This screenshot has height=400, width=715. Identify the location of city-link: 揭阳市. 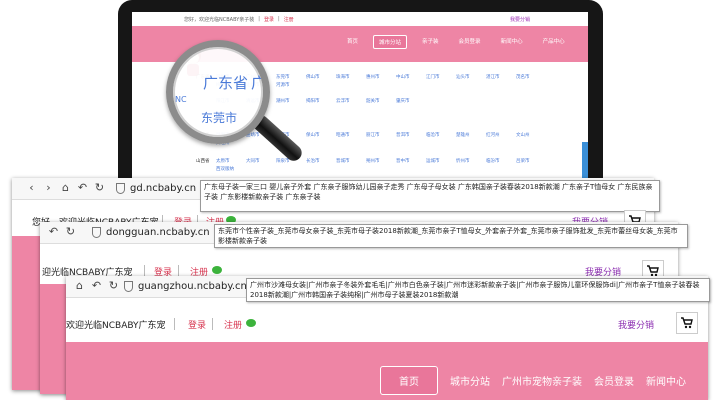
(316, 101).